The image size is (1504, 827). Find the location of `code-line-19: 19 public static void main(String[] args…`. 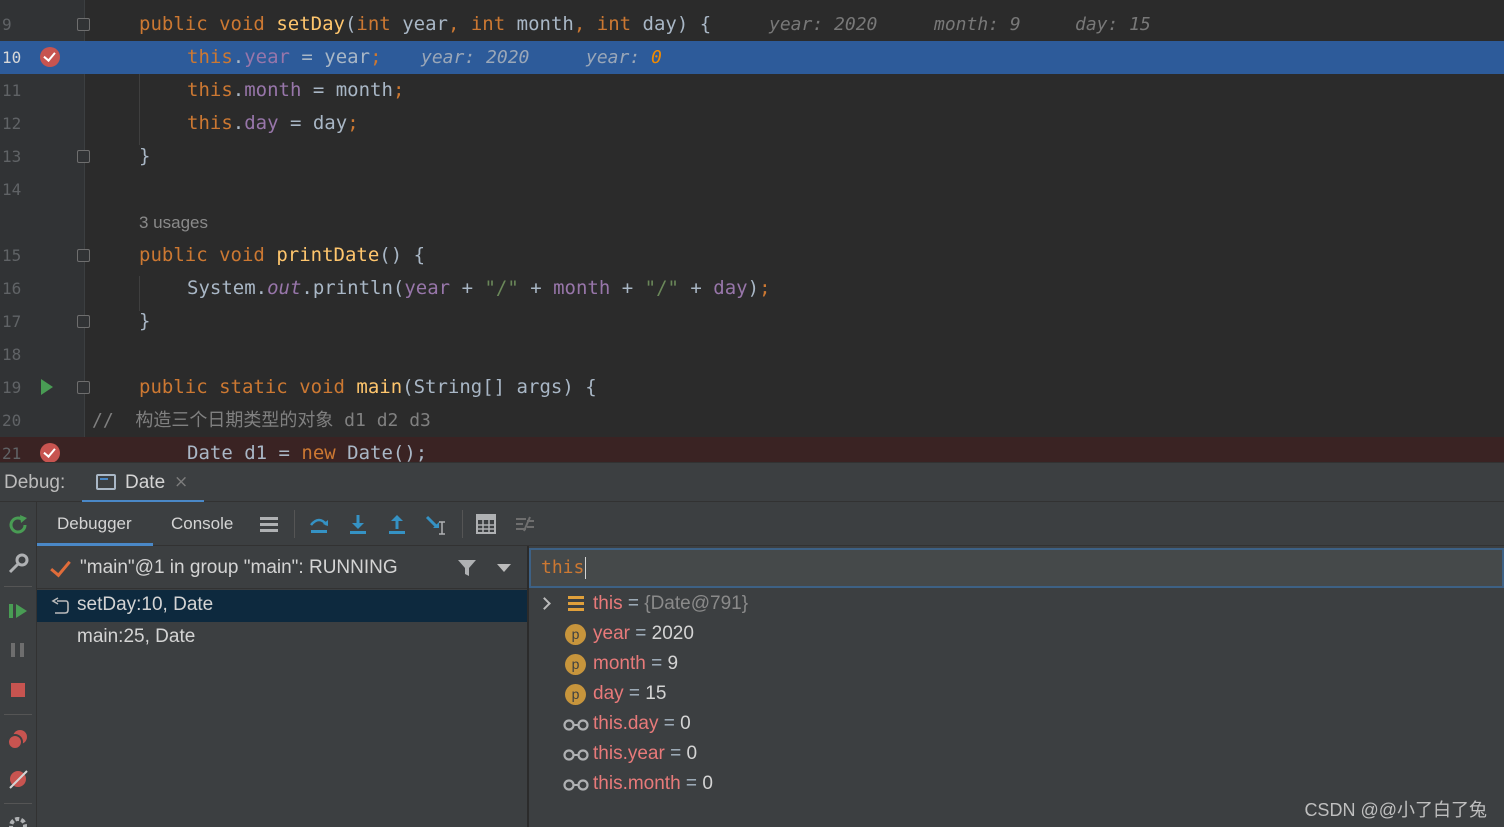

code-line-19: 19 public static void main(String[] args… is located at coordinates (752, 387).